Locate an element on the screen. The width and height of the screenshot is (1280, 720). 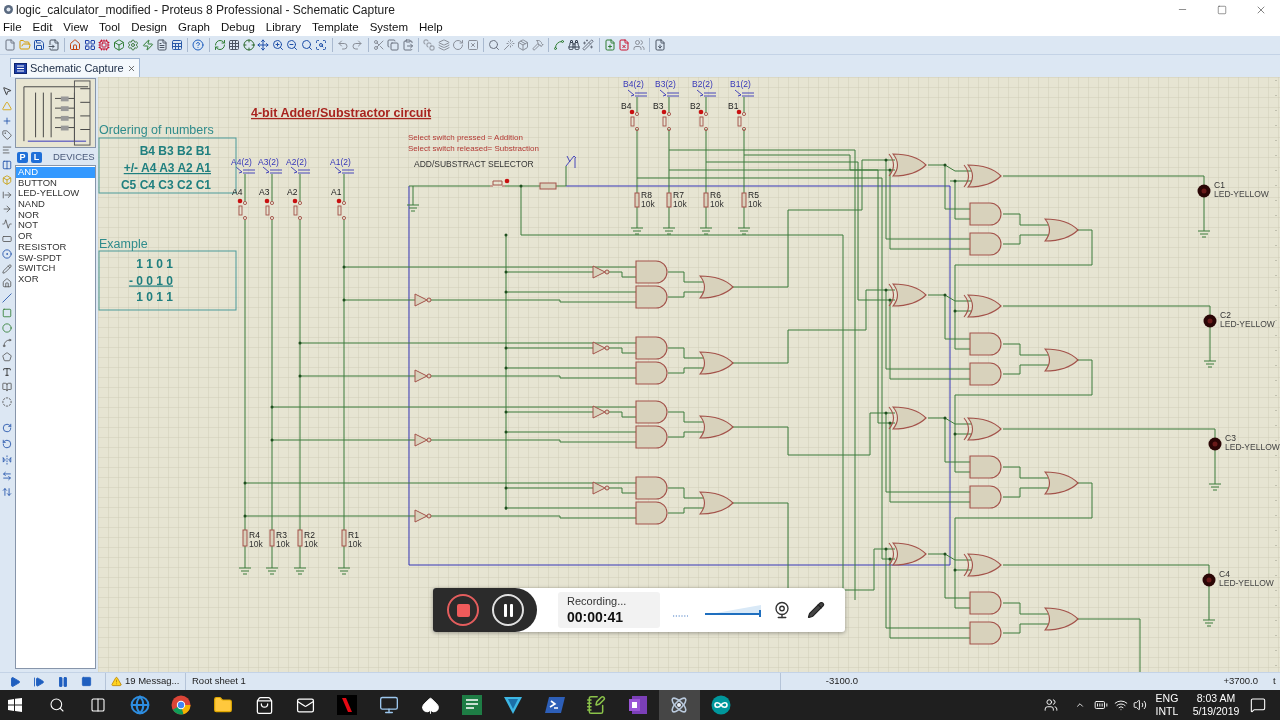
y-coordinate: +3700.0 is located at coordinates (1240, 681).